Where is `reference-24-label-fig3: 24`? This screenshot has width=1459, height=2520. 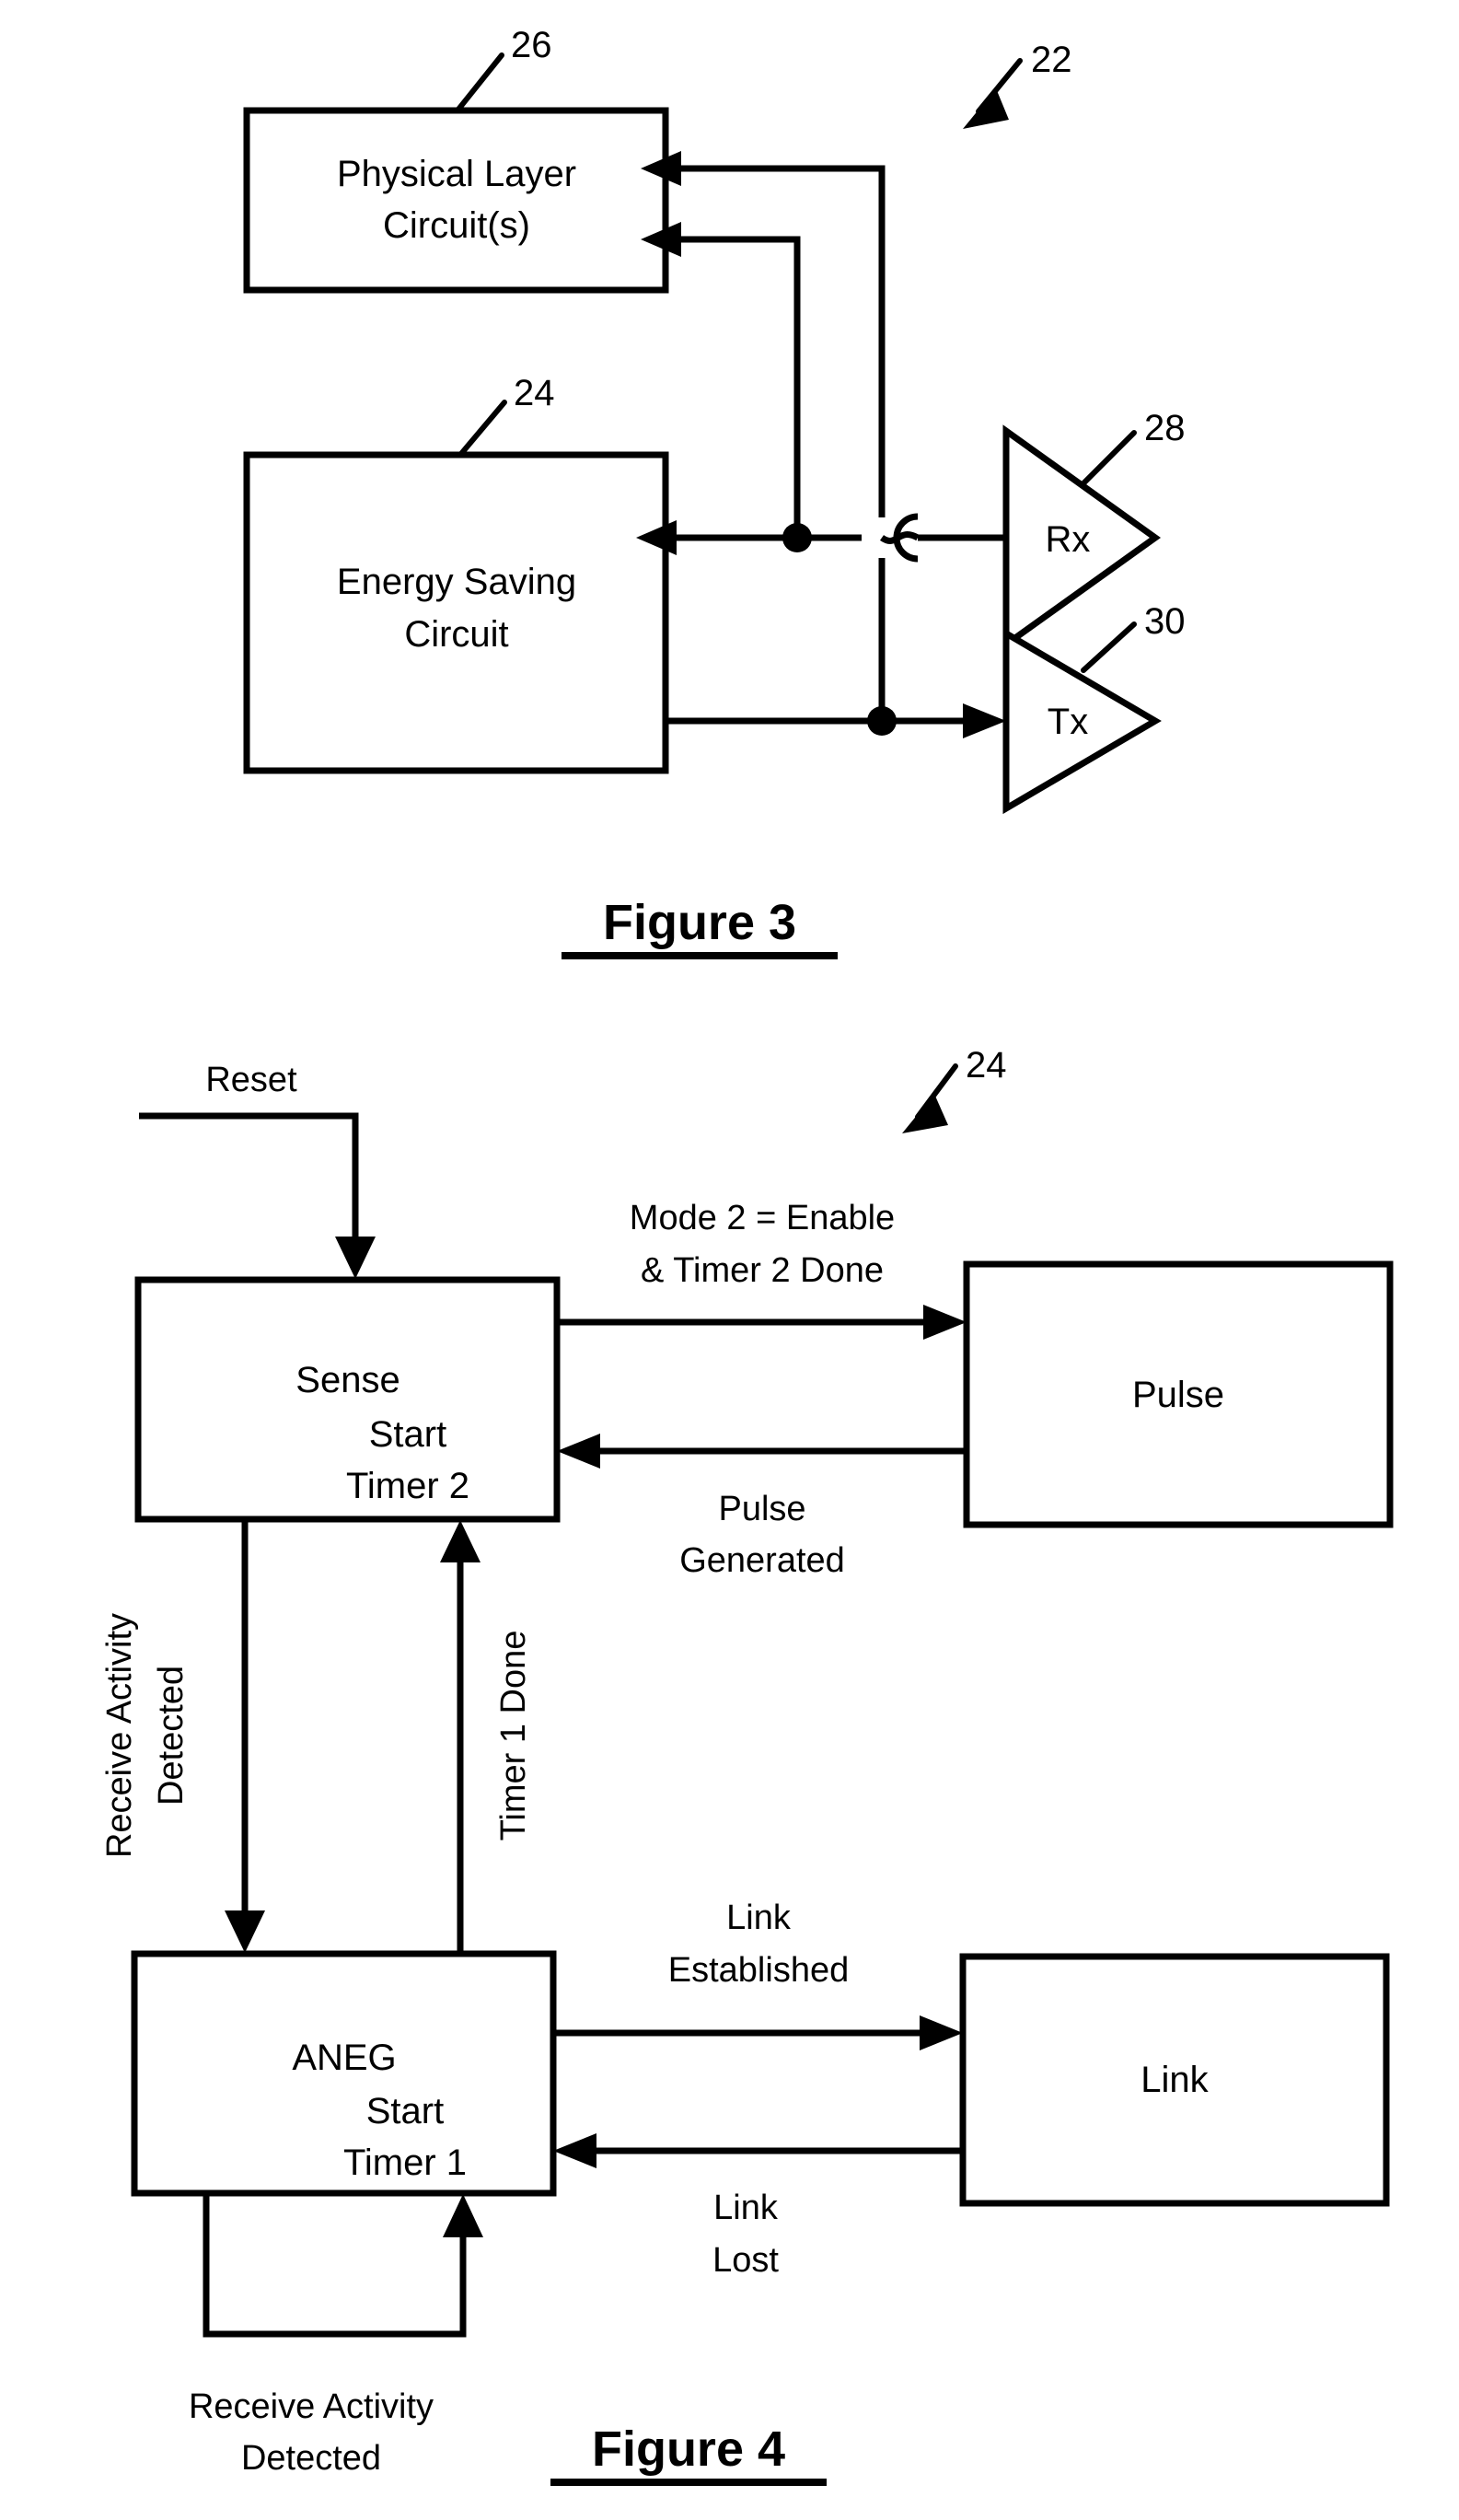 reference-24-label-fig3: 24 is located at coordinates (535, 393).